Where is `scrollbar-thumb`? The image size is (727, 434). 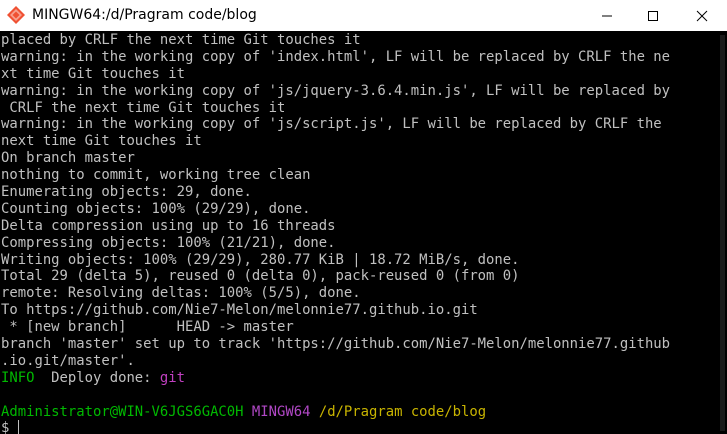
scrollbar-thumb is located at coordinates (722, 233).